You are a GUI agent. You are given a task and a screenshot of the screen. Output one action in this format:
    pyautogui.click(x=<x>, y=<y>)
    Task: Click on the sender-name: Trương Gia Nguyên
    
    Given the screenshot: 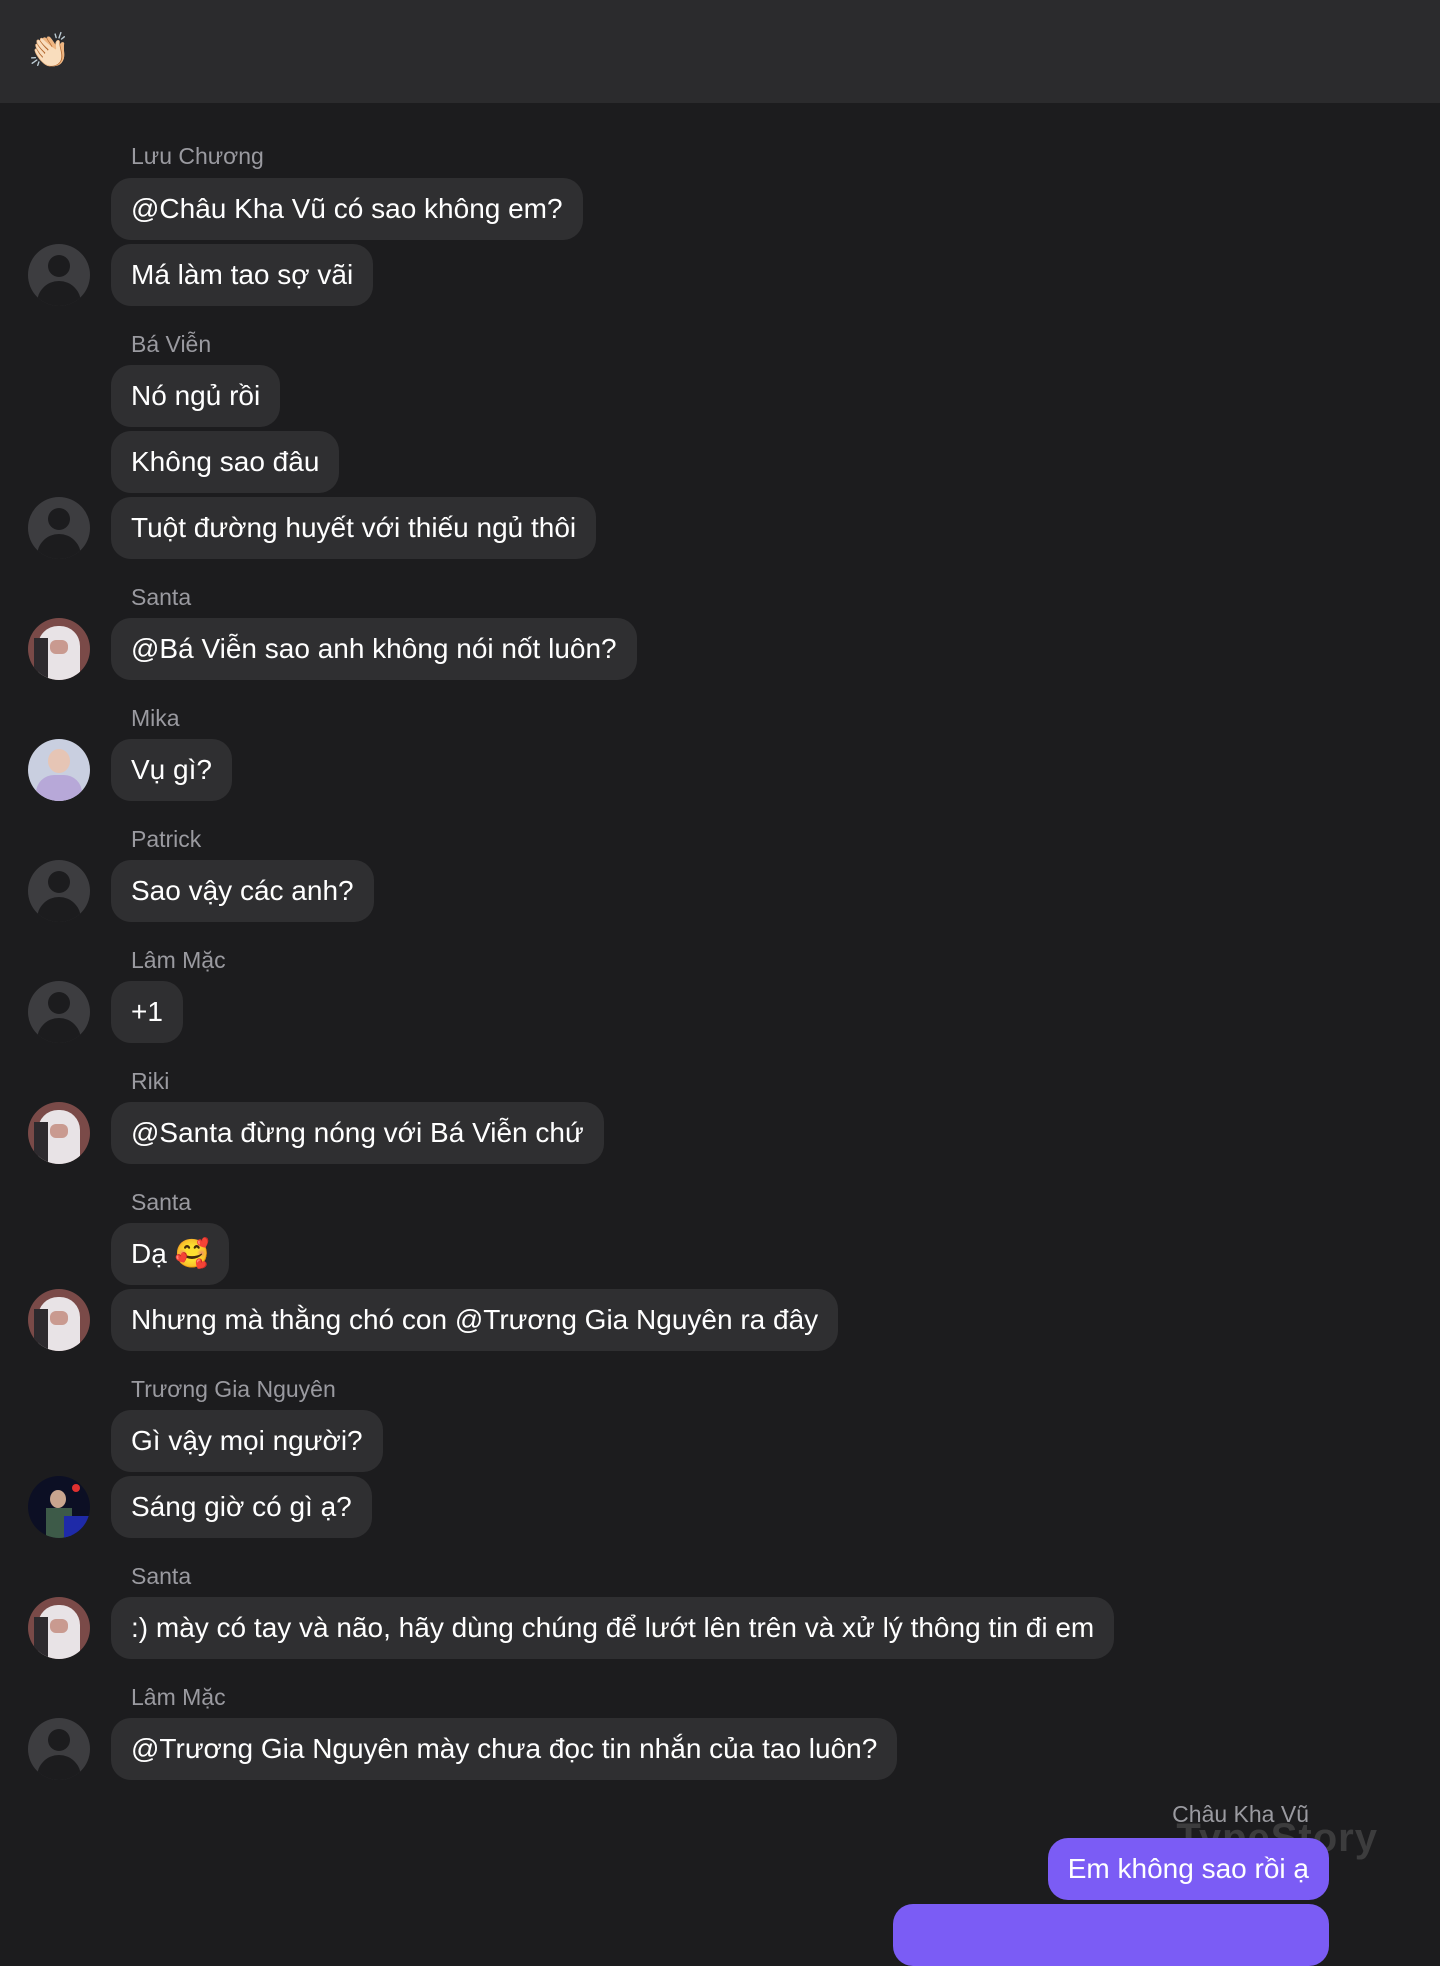 What is the action you would take?
    pyautogui.click(x=233, y=1389)
    